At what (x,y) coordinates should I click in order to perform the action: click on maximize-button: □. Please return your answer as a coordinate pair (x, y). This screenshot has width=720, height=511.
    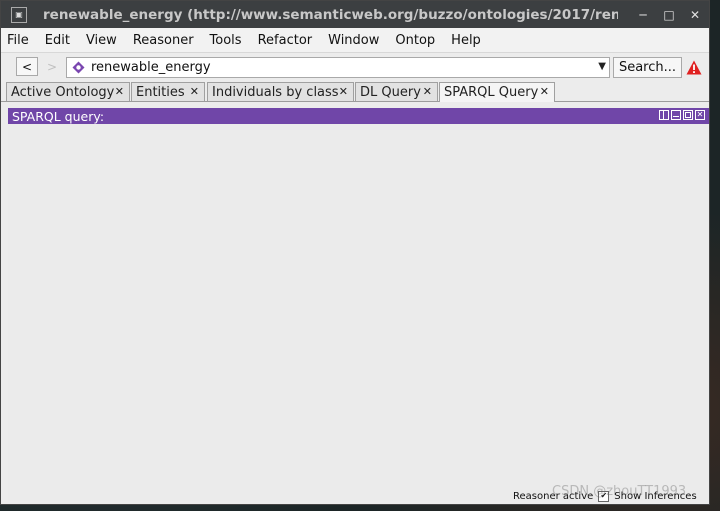
    Looking at the image, I should click on (669, 15).